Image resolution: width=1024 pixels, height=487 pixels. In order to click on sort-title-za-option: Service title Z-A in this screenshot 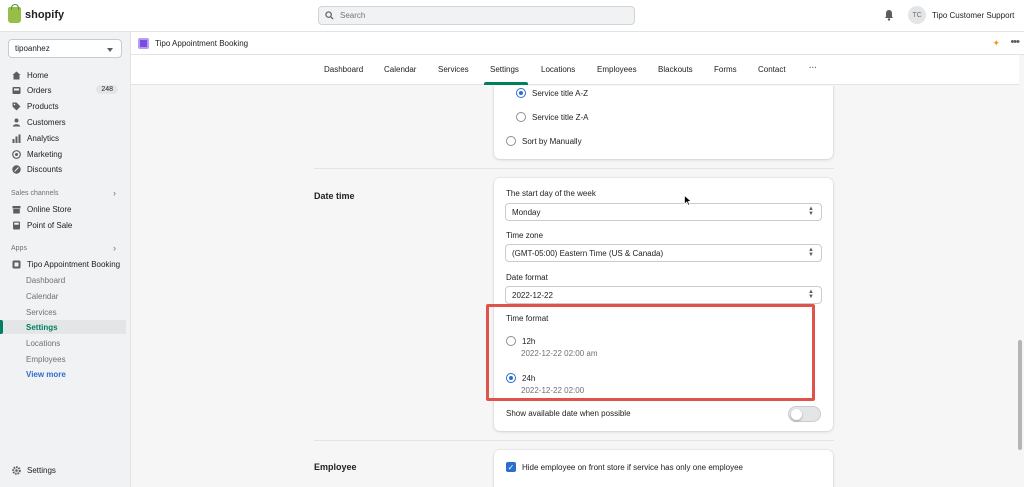, I will do `click(552, 117)`.